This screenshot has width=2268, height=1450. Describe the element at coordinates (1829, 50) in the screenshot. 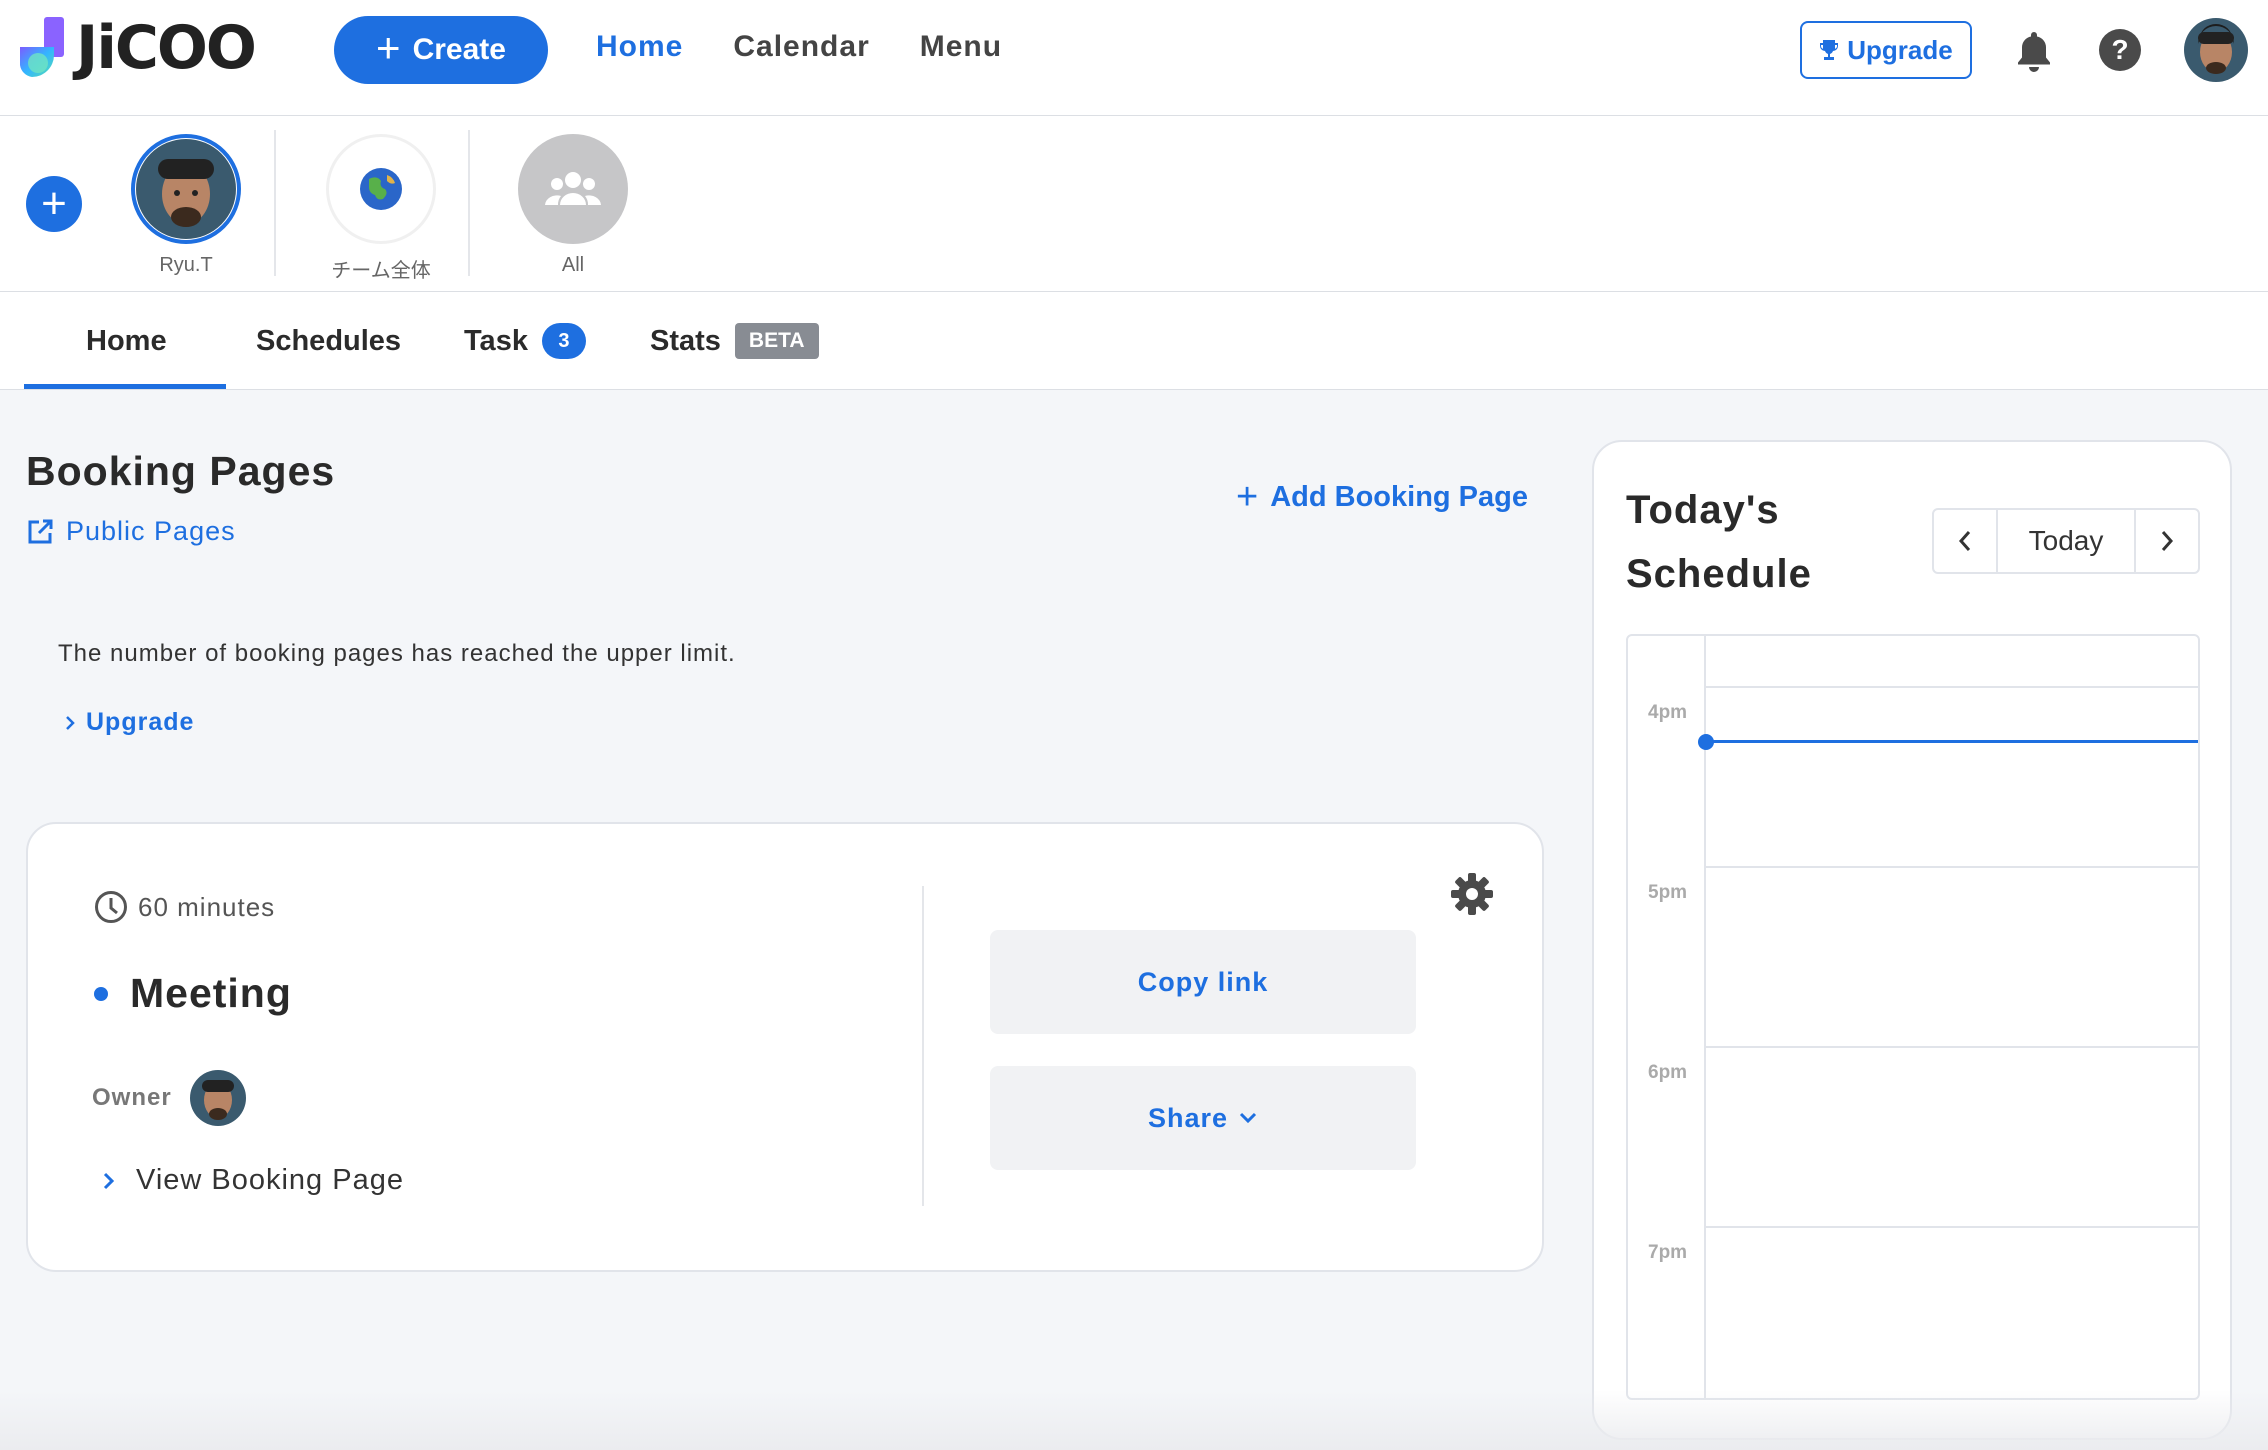

I see `trophy-icon` at that location.